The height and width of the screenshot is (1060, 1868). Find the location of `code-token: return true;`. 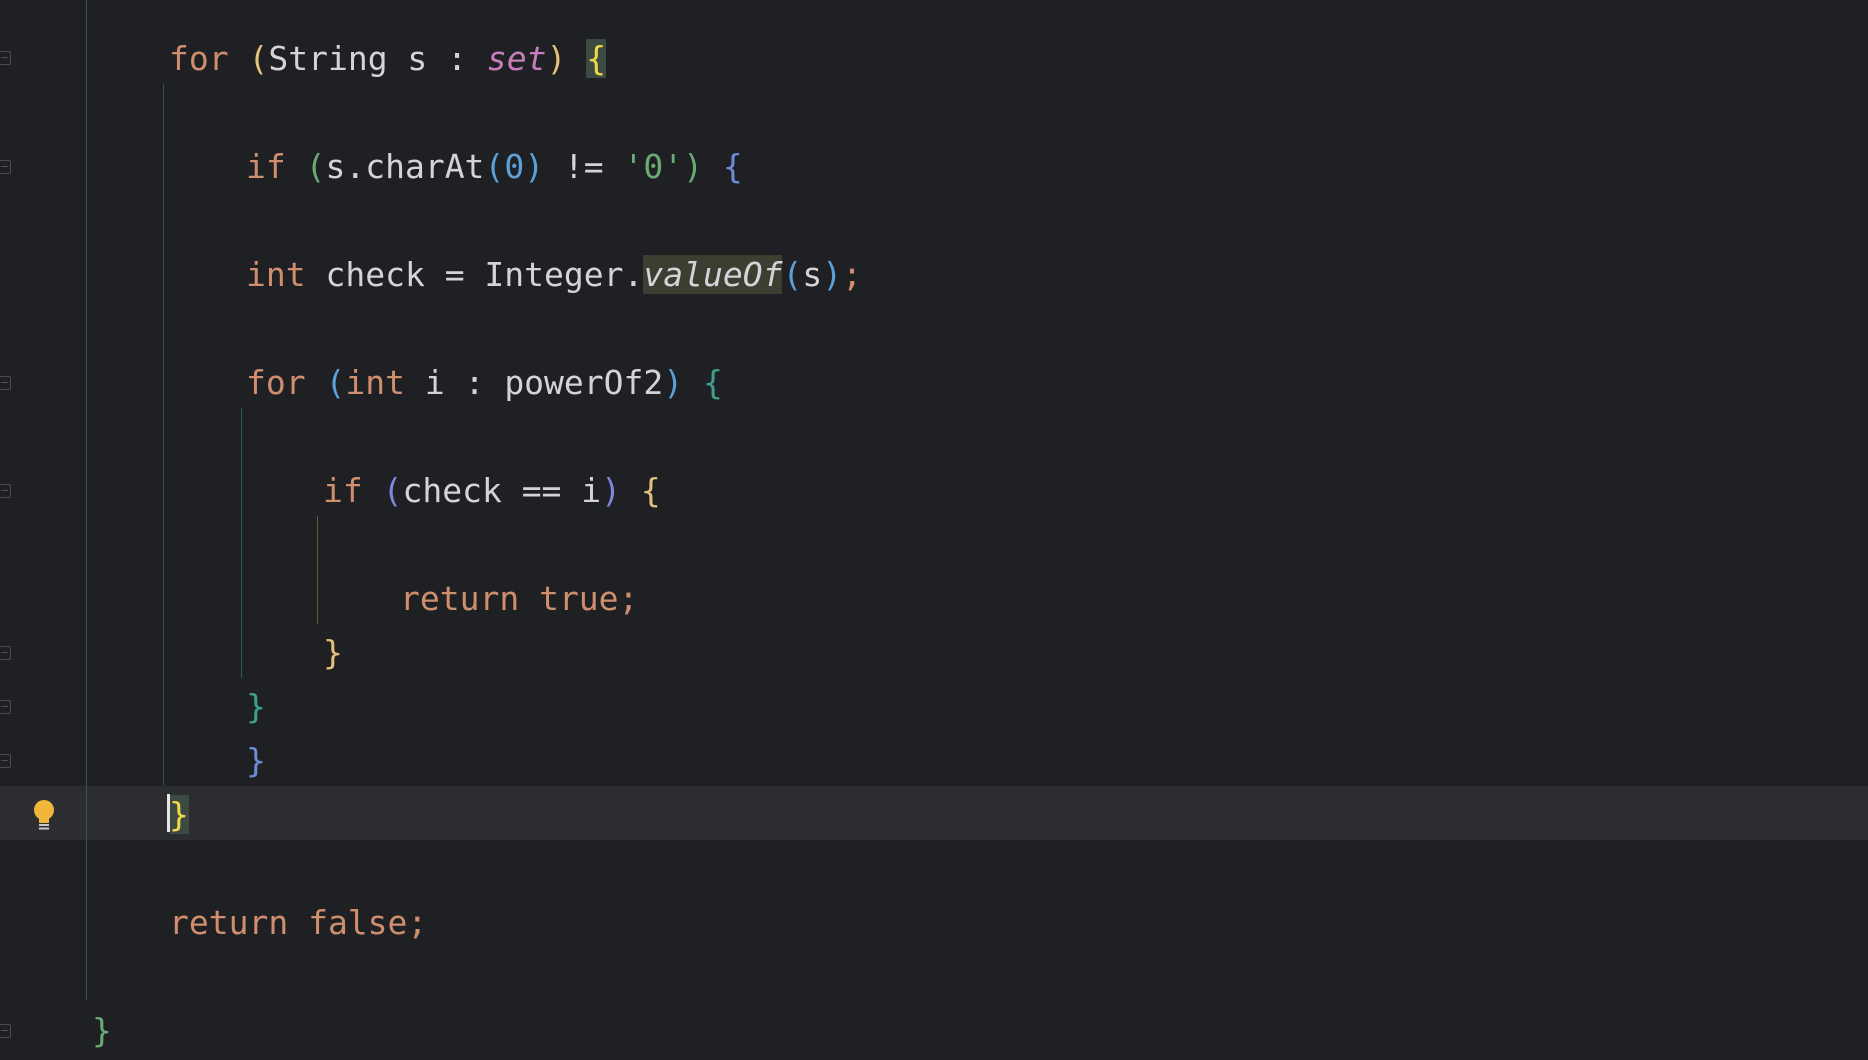

code-token: return true; is located at coordinates (519, 598).